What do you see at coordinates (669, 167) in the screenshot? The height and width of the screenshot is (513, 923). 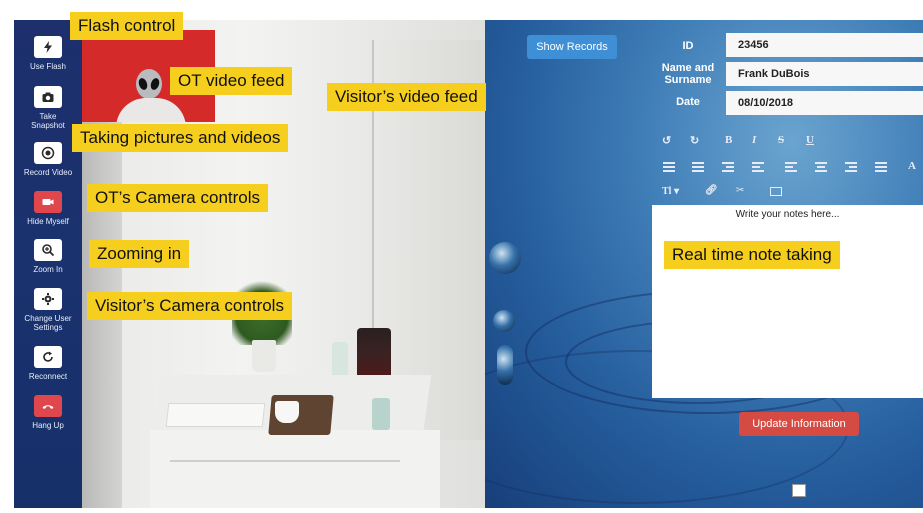 I see `bullet-list-icon` at bounding box center [669, 167].